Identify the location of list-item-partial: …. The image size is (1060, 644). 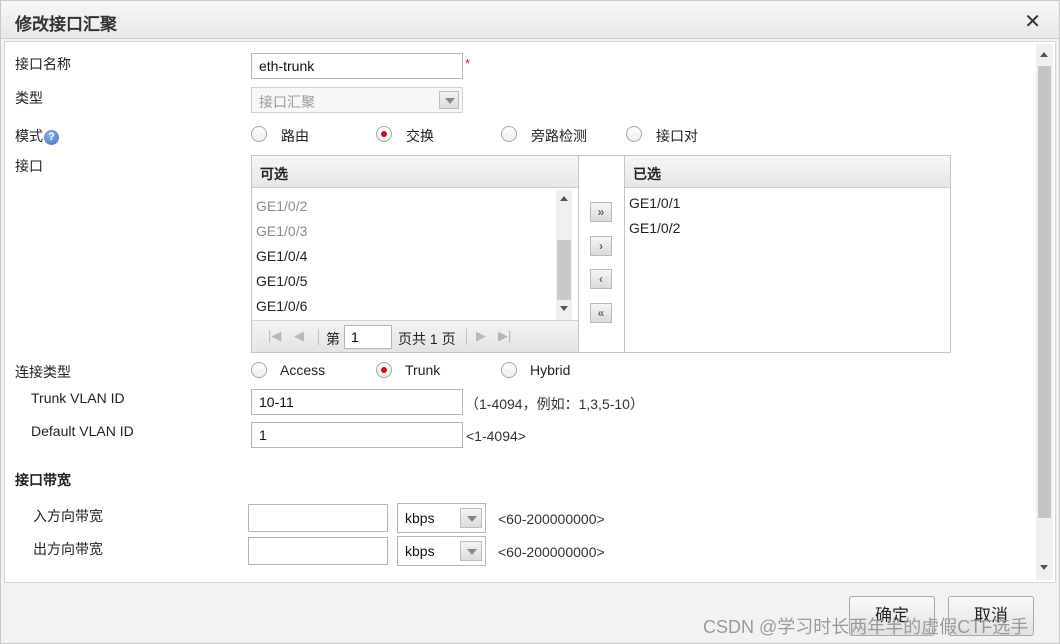
(261, 188).